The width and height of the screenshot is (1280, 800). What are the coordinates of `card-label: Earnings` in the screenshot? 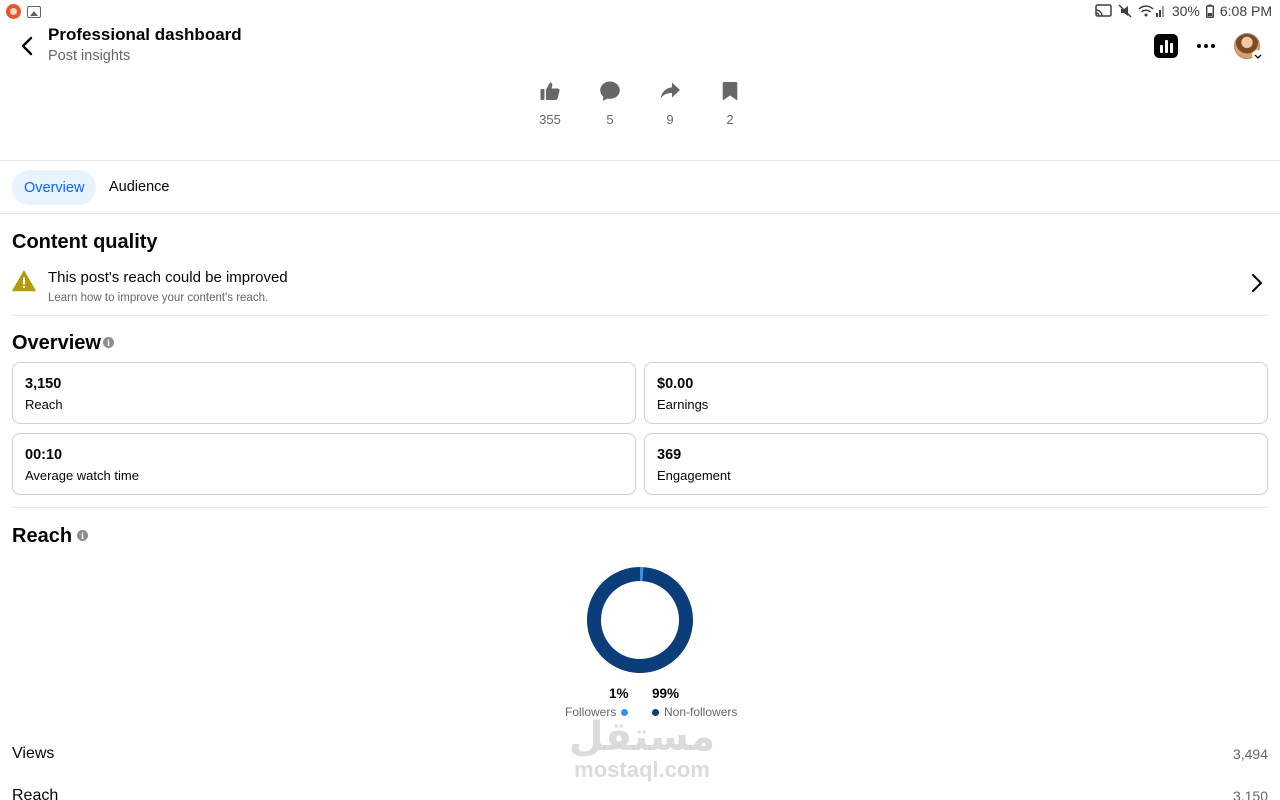 It's located at (683, 404).